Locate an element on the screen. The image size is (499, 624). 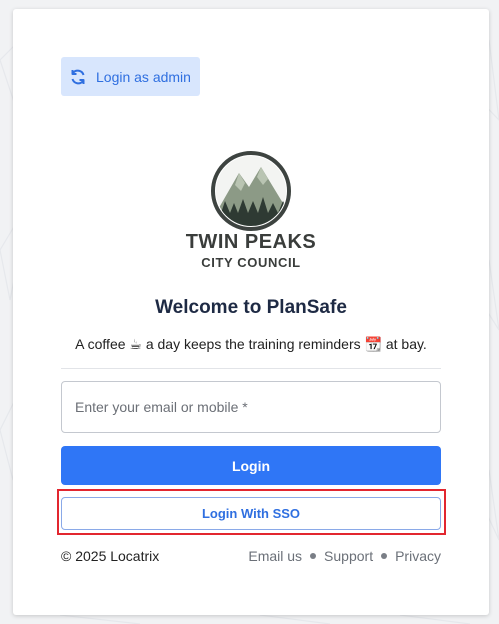
login-as-admin-button: Login as admin is located at coordinates (130, 76).